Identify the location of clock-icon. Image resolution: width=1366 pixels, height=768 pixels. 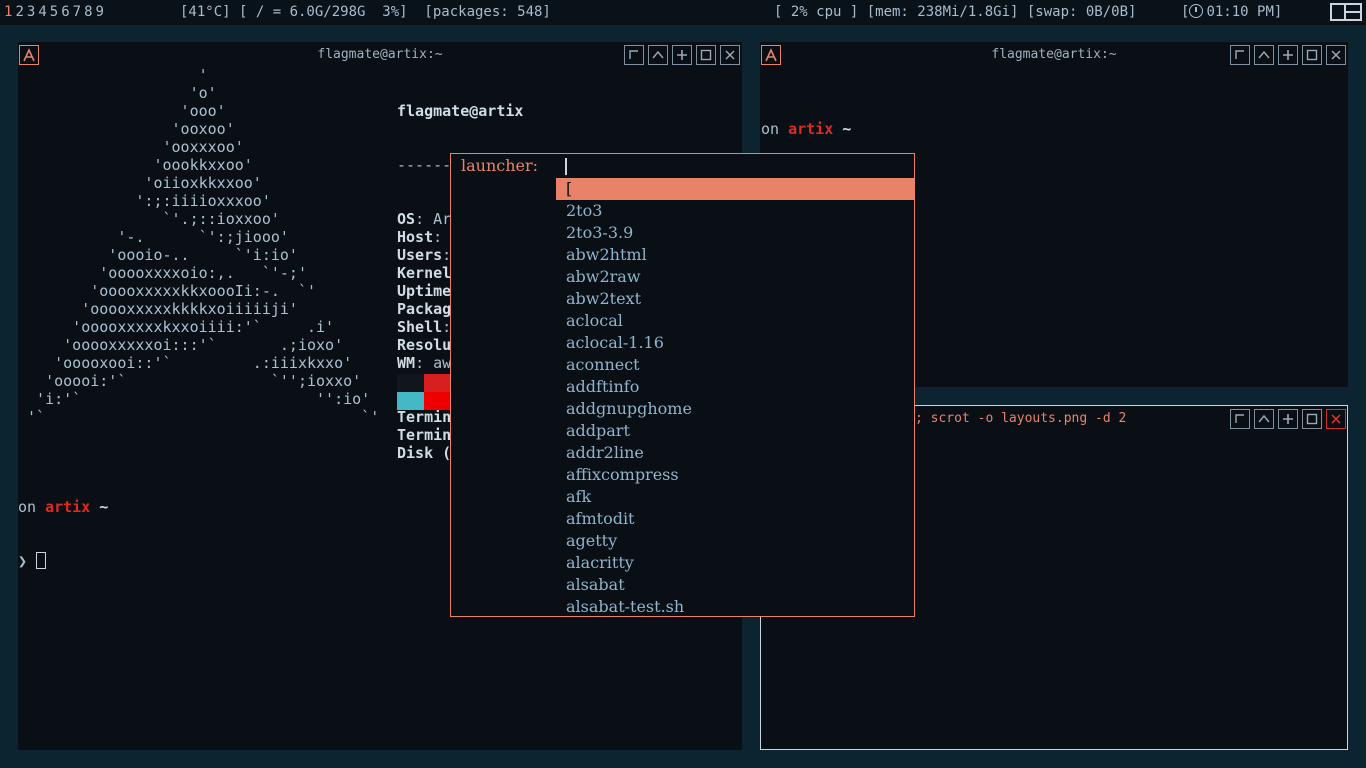
(1196, 11).